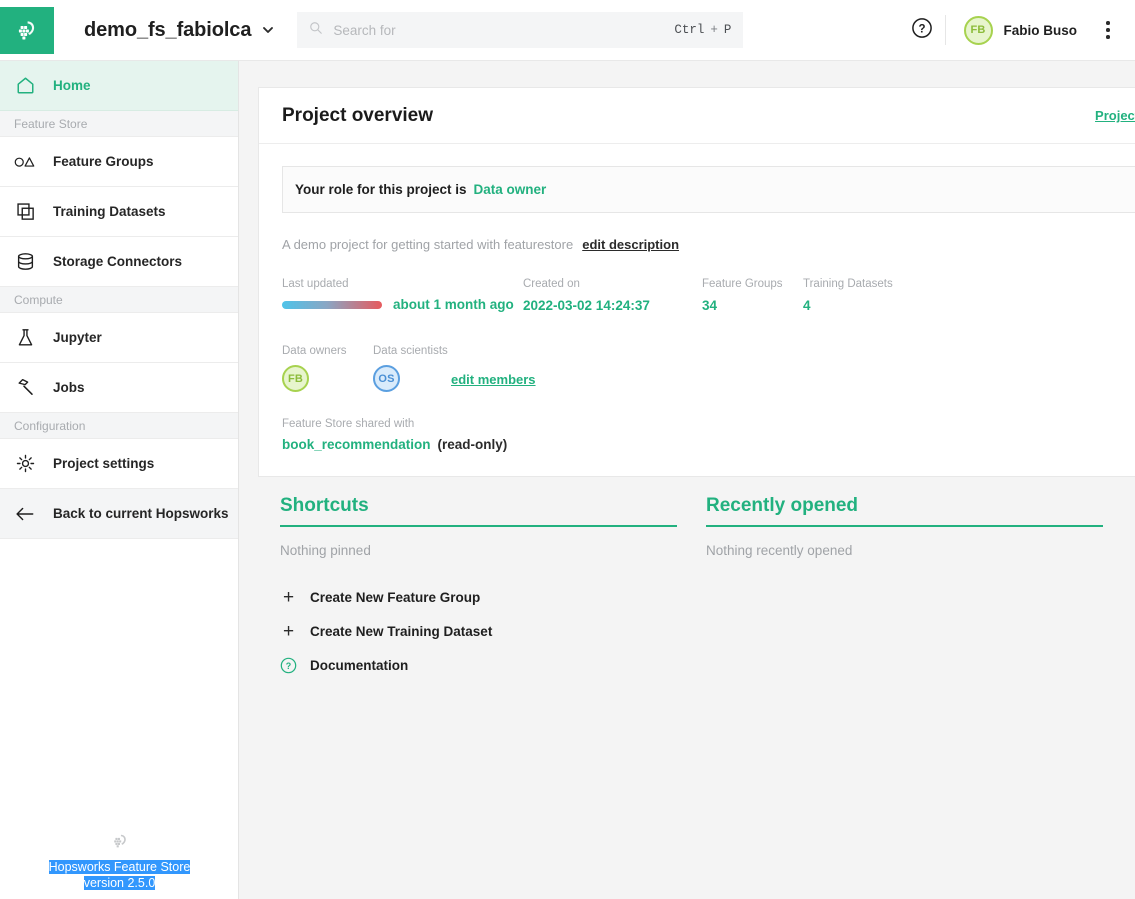  Describe the element at coordinates (1040, 30) in the screenshot. I see `user-name: Fabio Buso` at that location.